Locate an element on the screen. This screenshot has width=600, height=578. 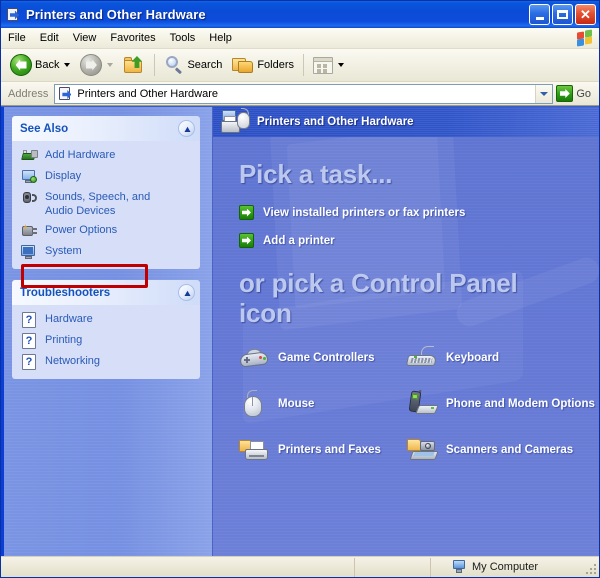
sidebar-item-networking-troubleshooter: ? Networking is located at coordinates (106, 362).